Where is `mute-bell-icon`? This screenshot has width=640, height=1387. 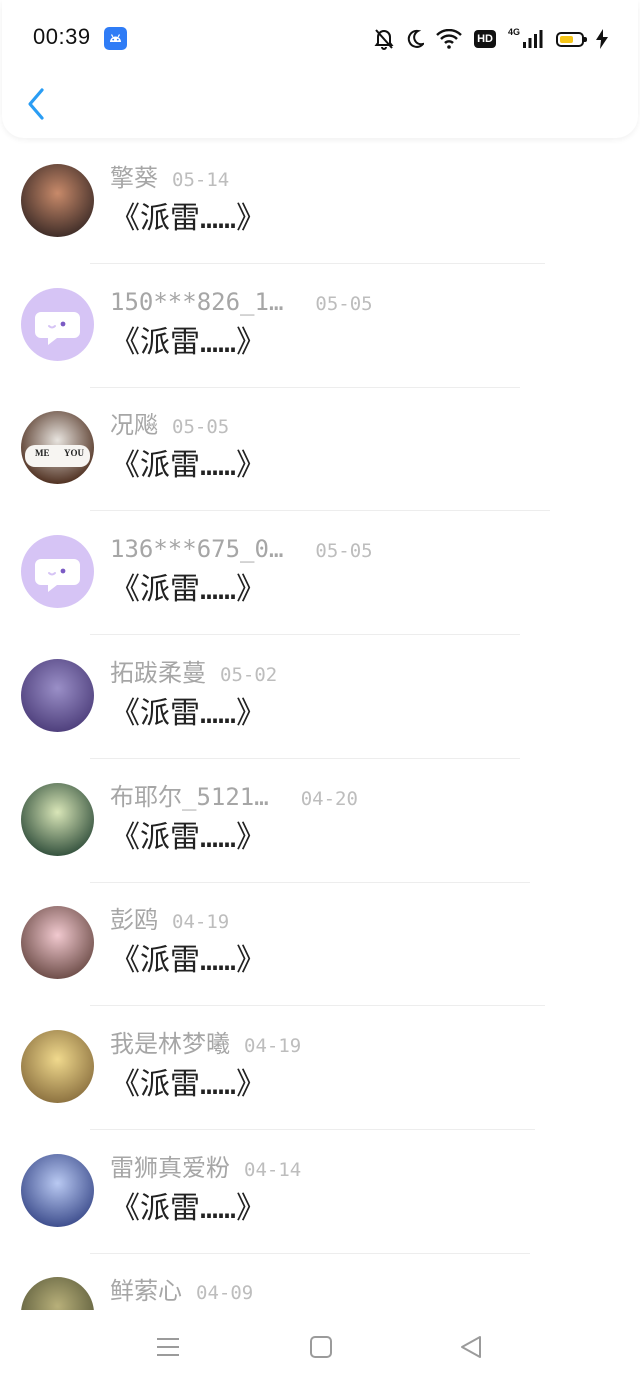 mute-bell-icon is located at coordinates (384, 39).